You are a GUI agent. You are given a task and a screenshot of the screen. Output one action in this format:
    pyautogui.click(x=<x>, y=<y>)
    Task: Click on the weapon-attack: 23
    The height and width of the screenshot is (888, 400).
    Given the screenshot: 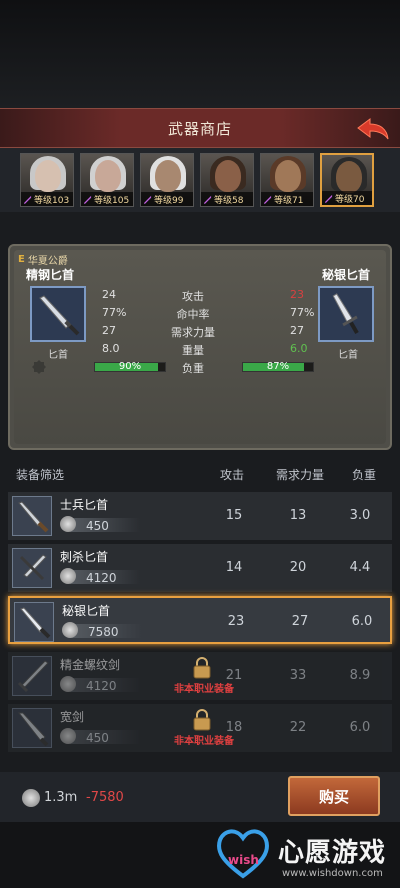 What is the action you would take?
    pyautogui.click(x=236, y=621)
    